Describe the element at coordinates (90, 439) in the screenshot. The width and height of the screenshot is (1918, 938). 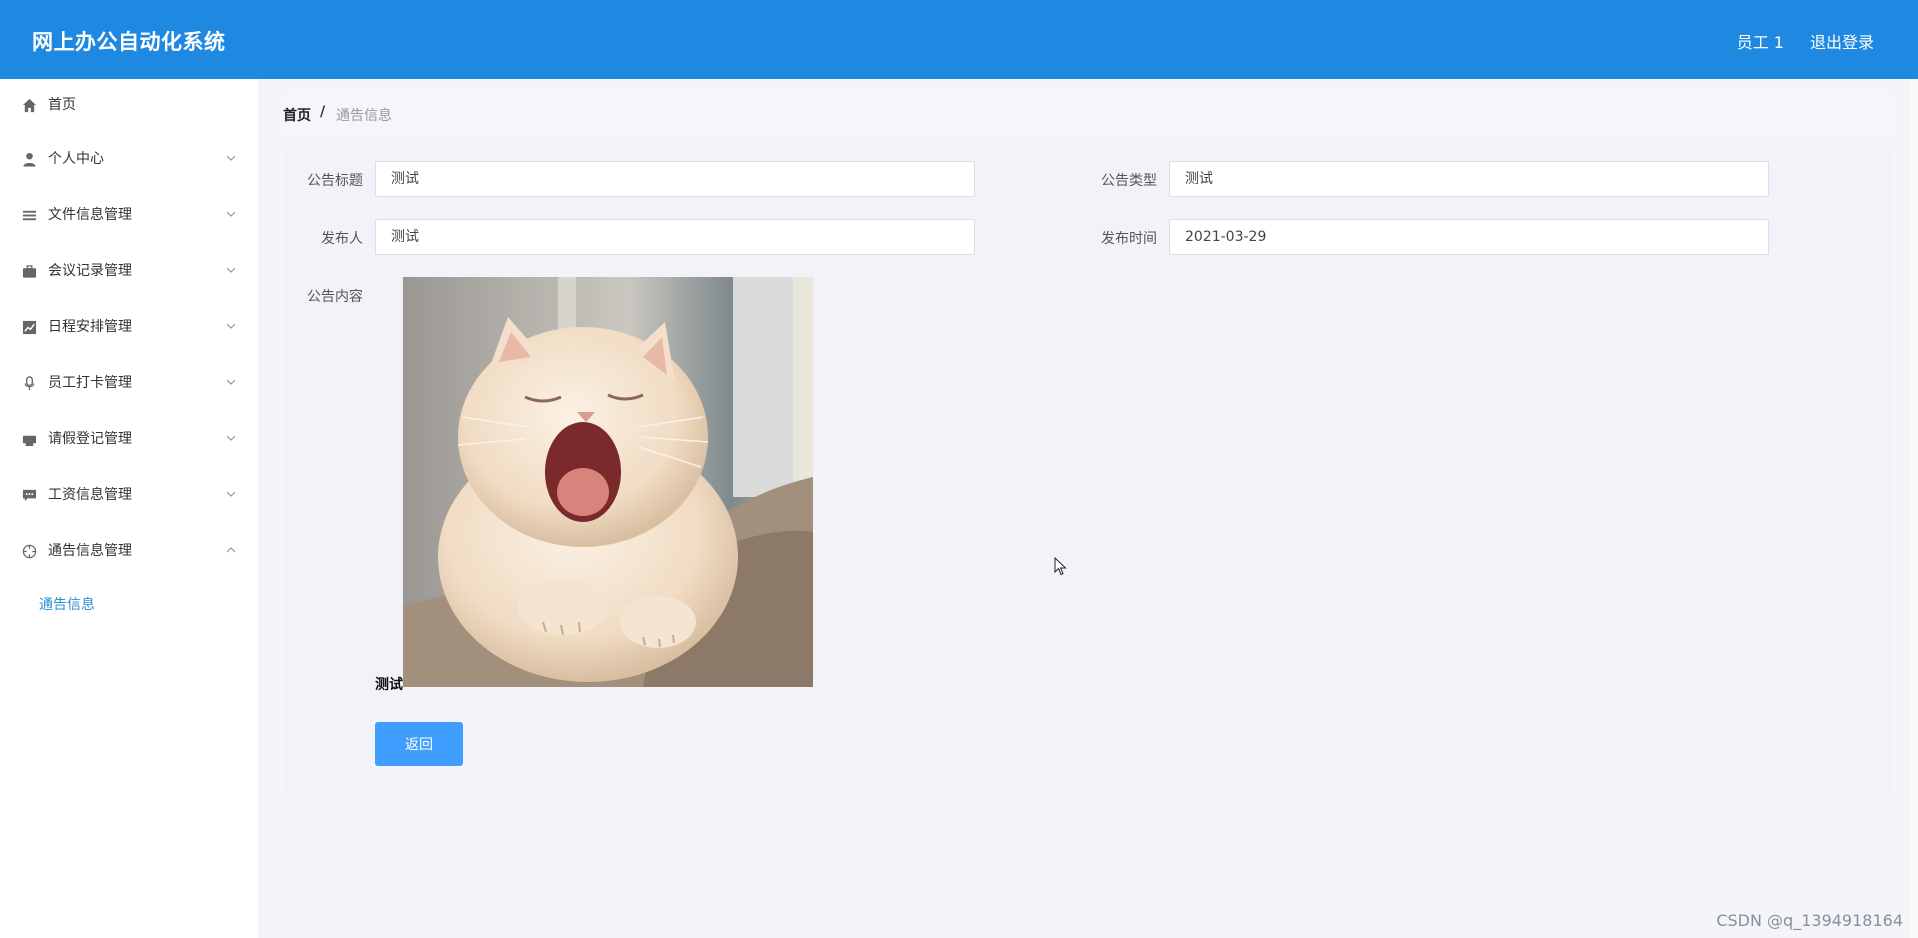
I see `sidebar-item-label: 请假登记管理` at that location.